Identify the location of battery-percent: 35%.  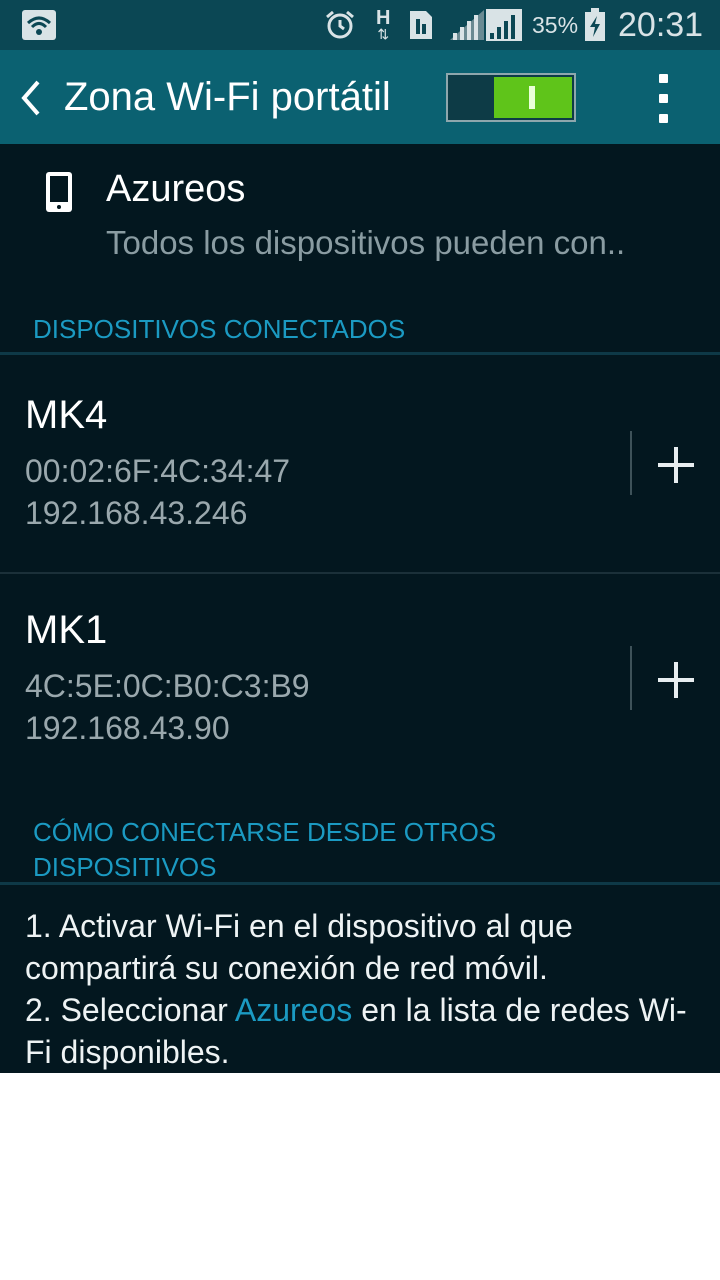
(555, 24).